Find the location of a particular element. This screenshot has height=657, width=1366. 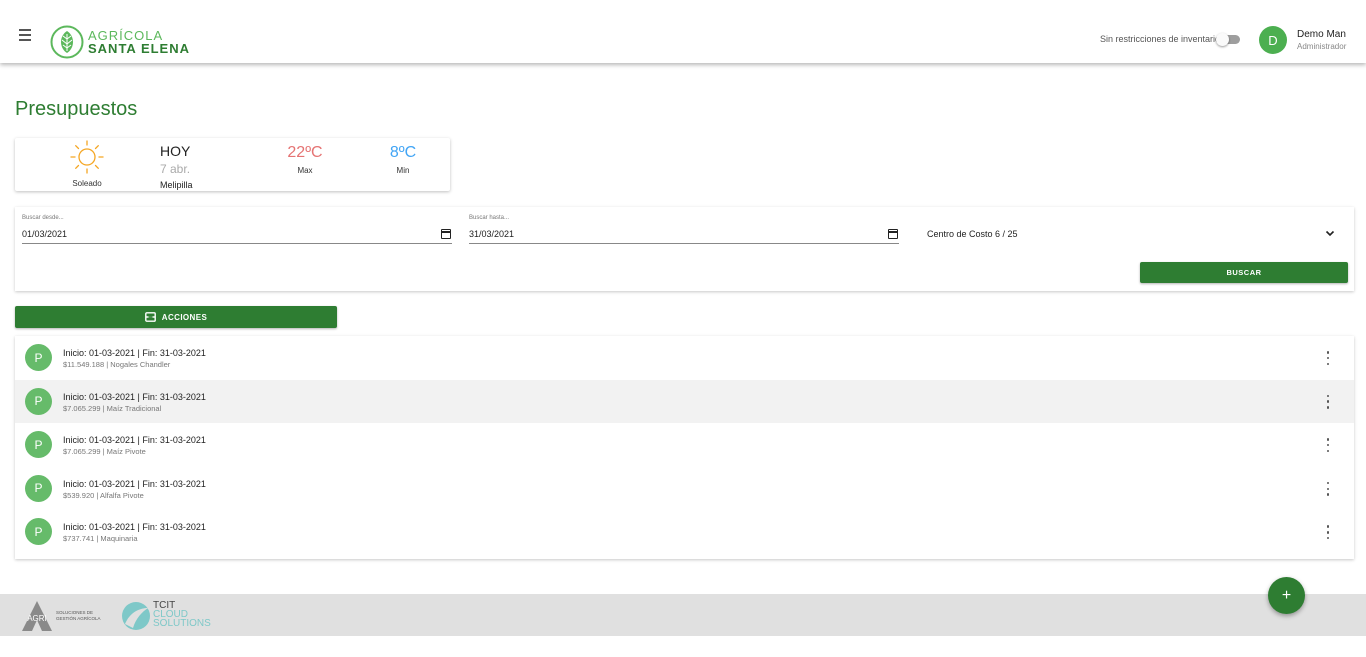

min-temperature: 8ºC is located at coordinates (403, 152).